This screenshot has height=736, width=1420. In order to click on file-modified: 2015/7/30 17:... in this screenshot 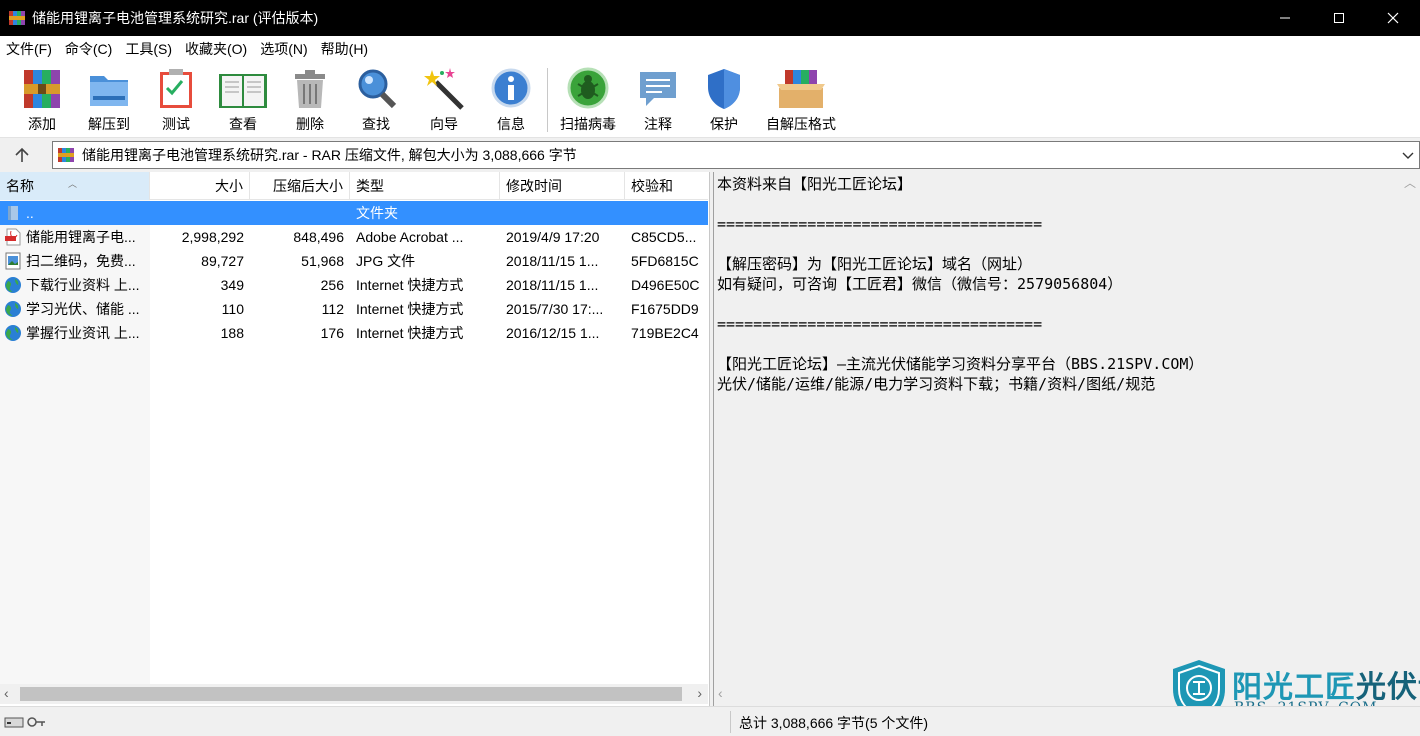, I will do `click(555, 309)`.